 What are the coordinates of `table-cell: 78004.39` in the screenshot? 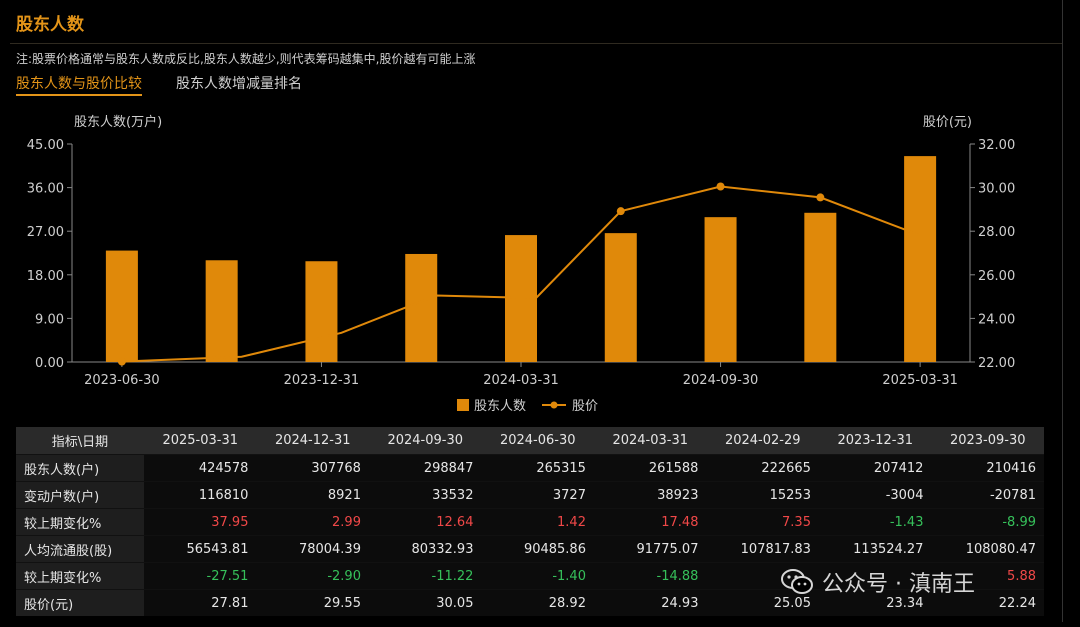 It's located at (312, 549).